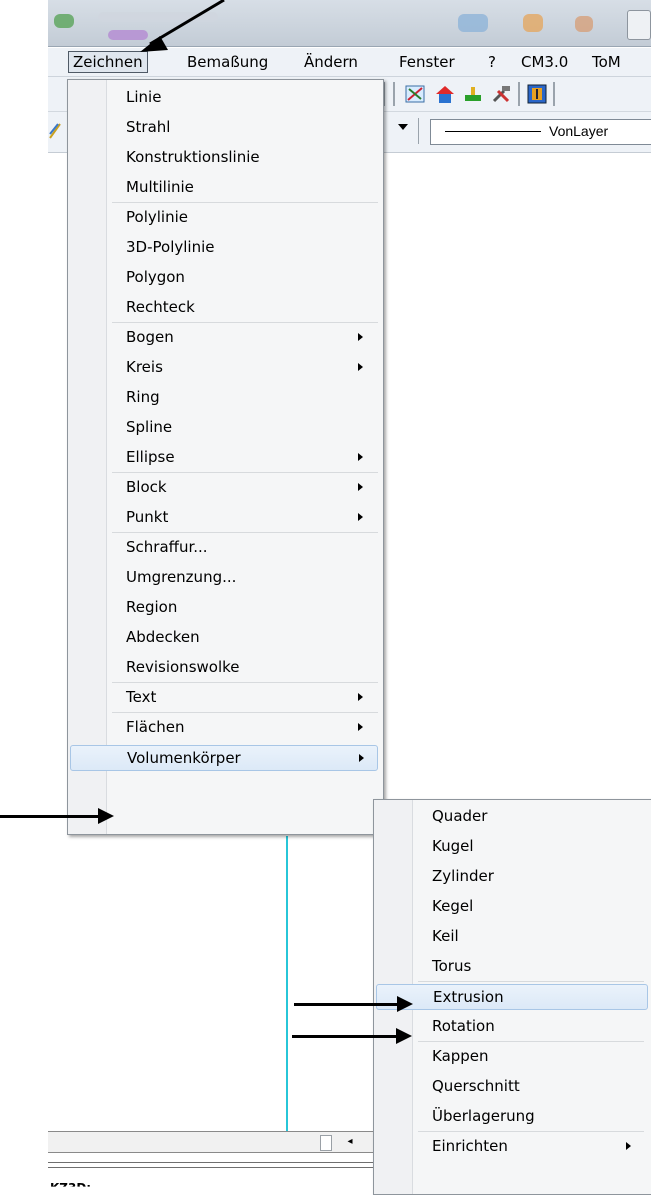  Describe the element at coordinates (331, 62) in the screenshot. I see `menu-aendern: Ändern` at that location.